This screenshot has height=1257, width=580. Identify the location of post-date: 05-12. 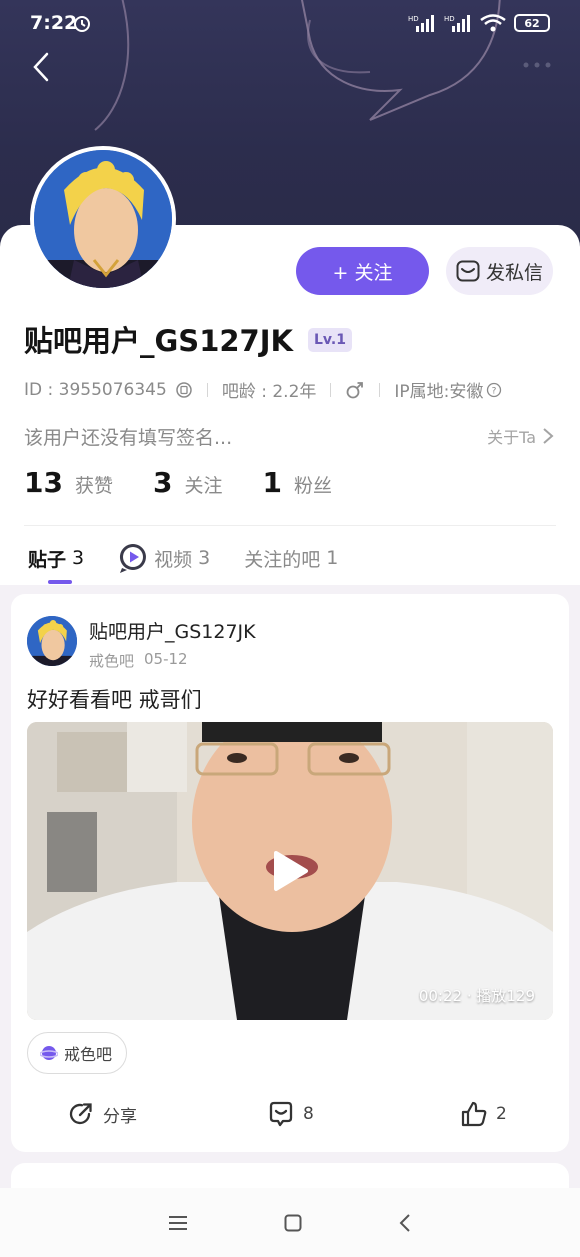
(166, 659).